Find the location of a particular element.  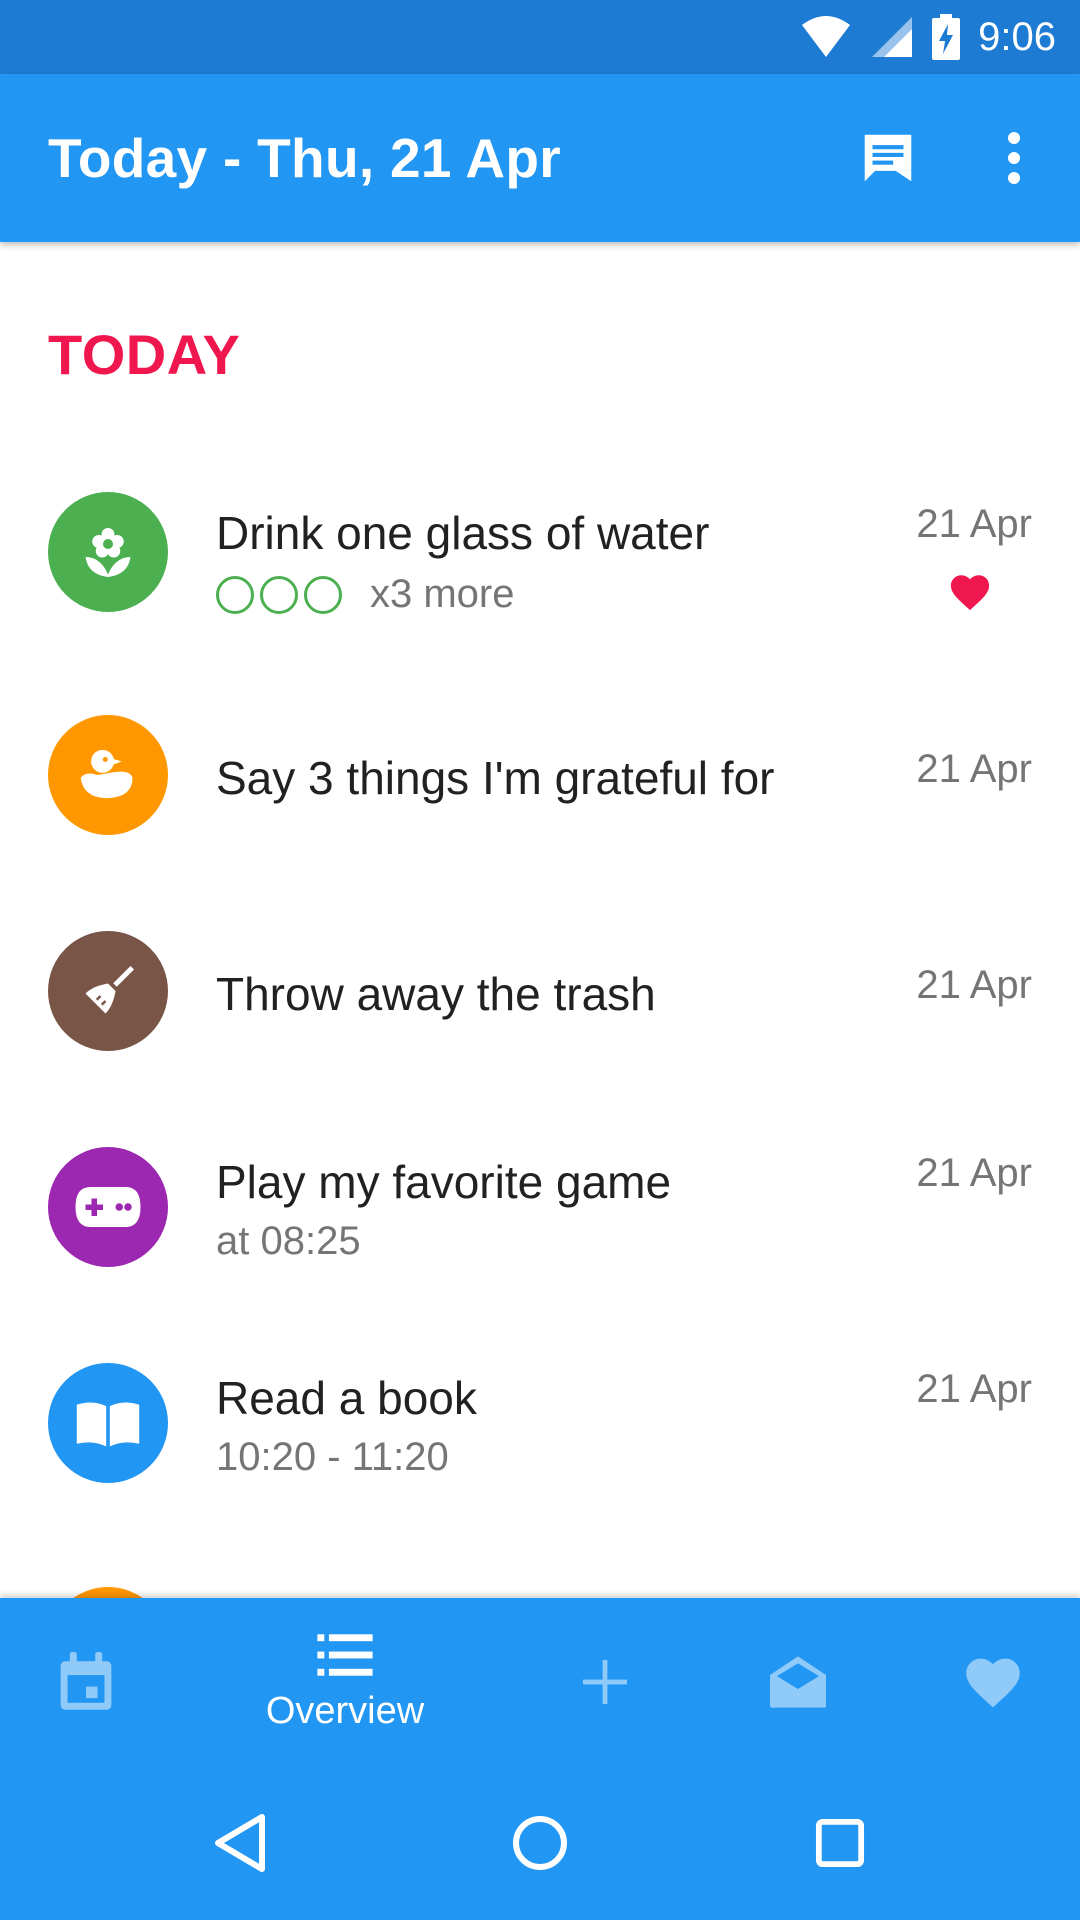

battery-charging-icon is located at coordinates (946, 37).